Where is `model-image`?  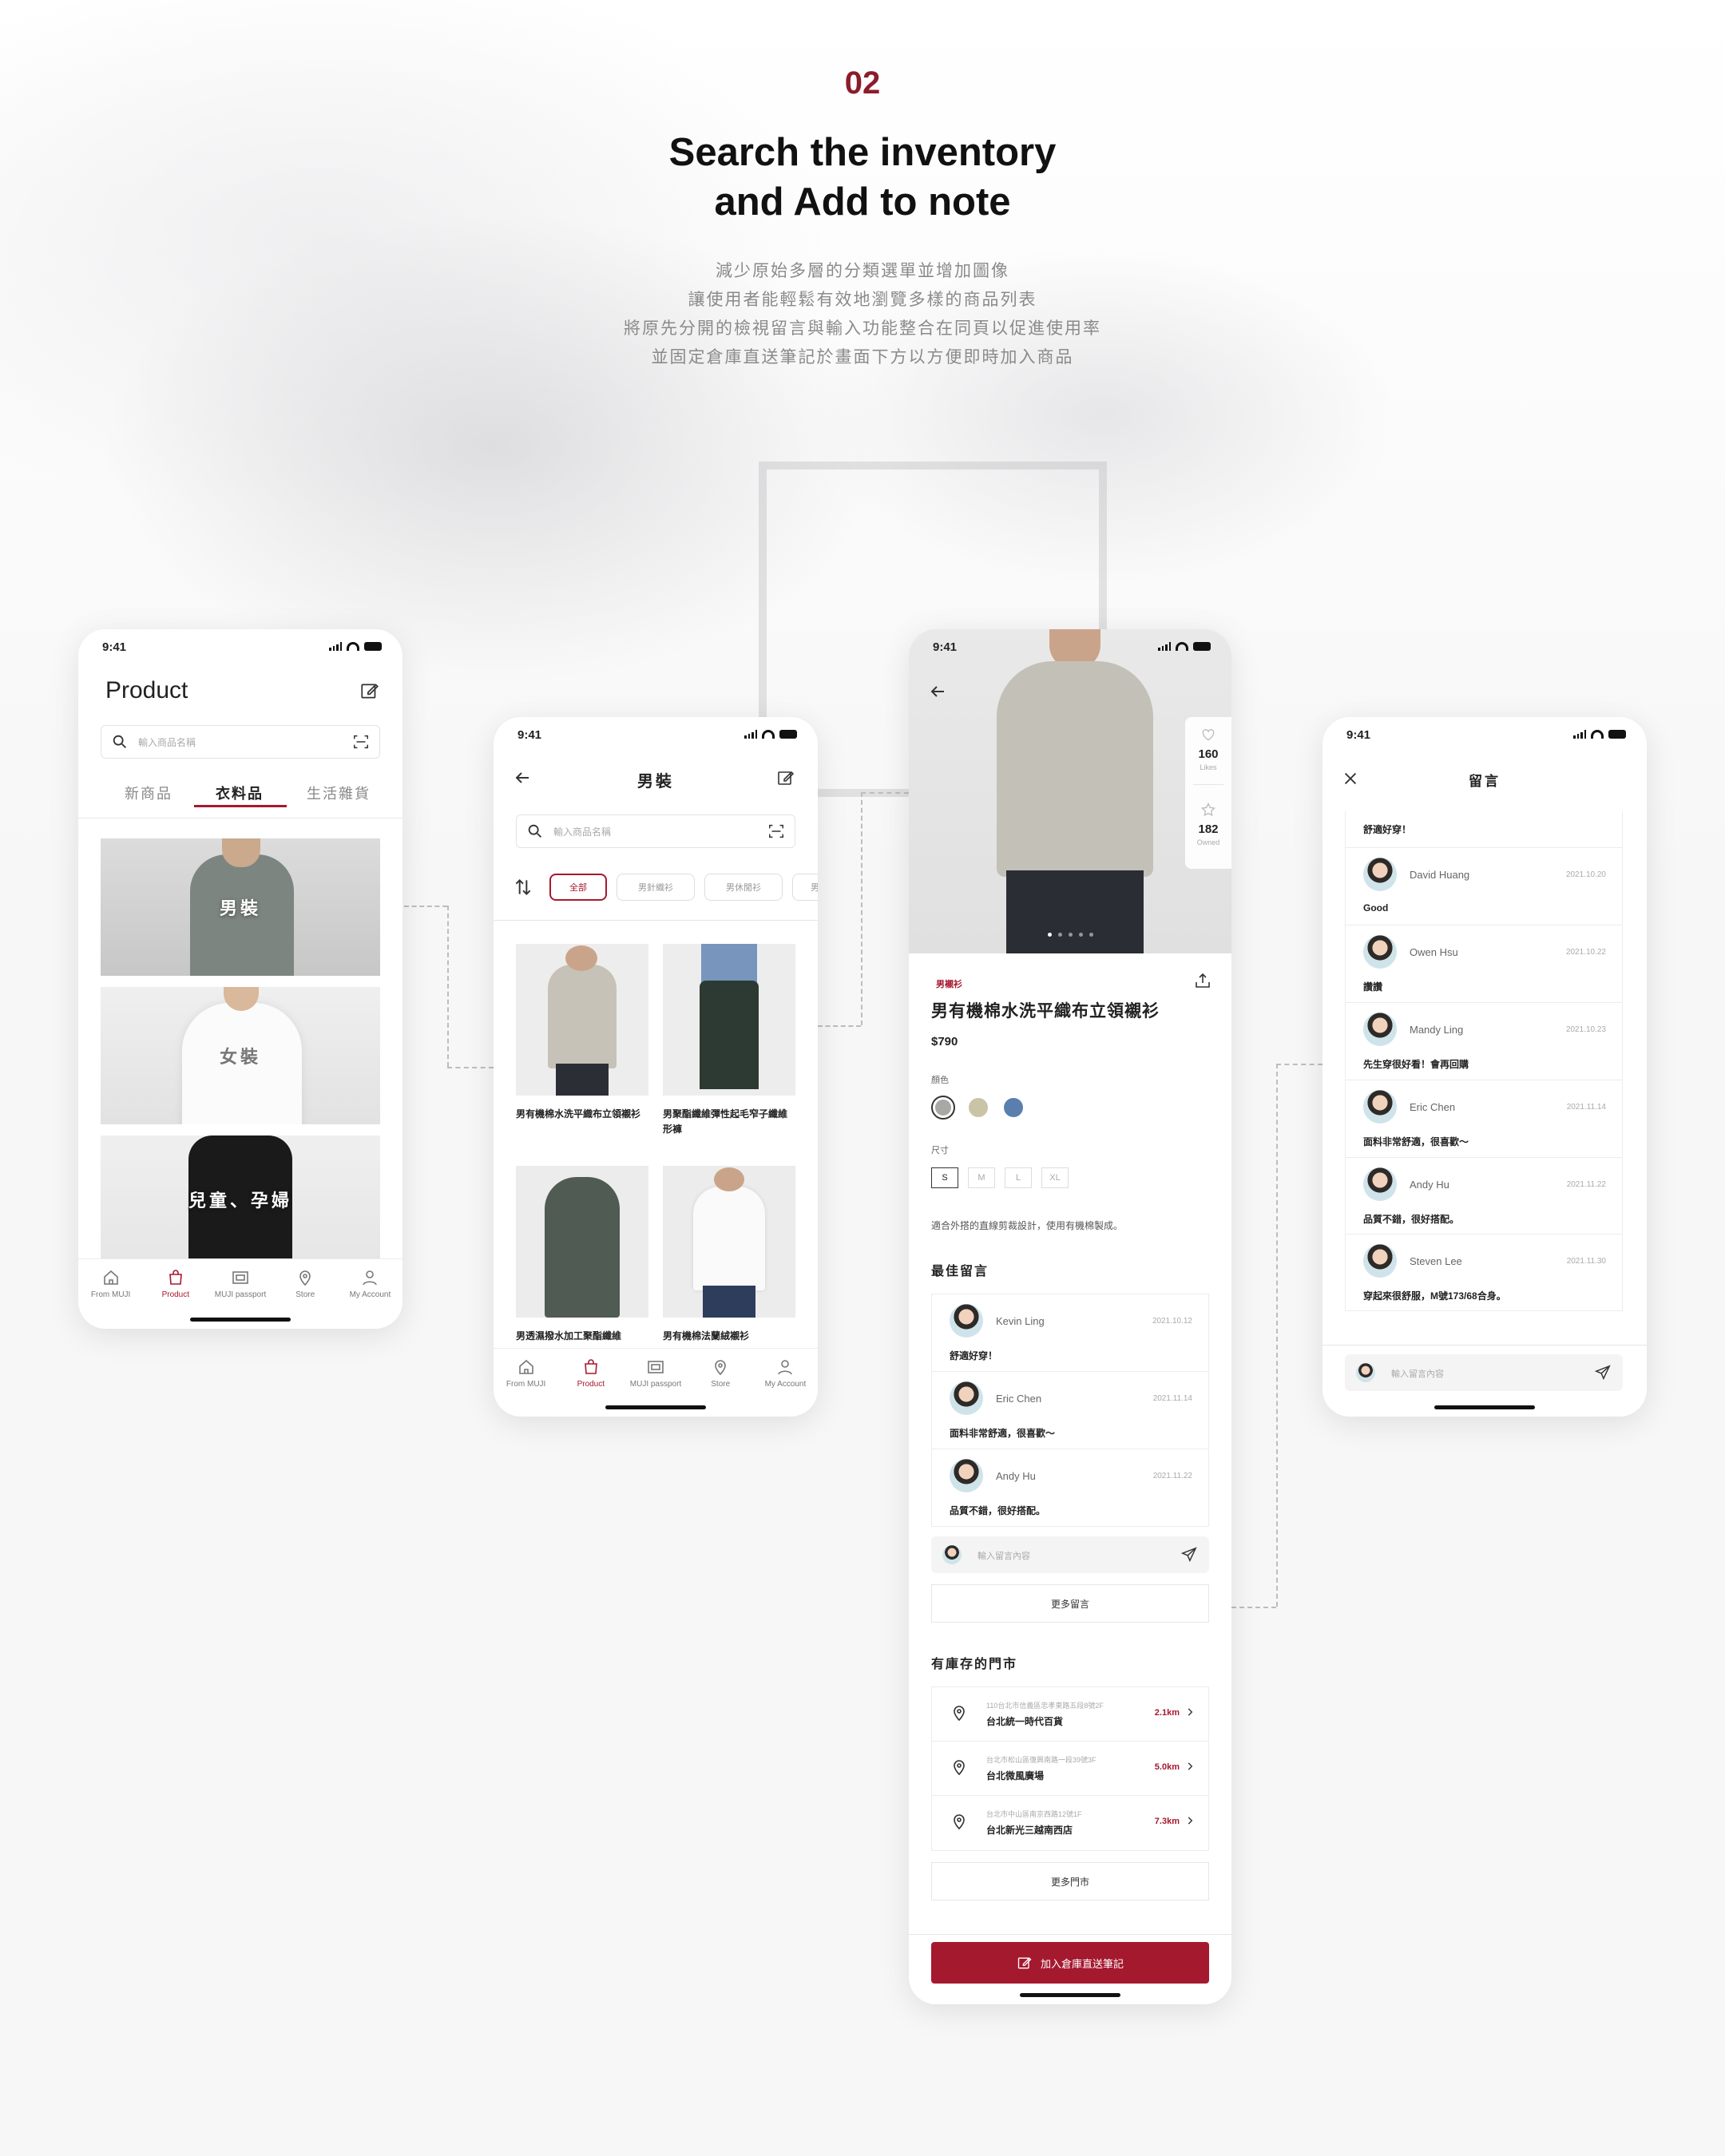
model-image is located at coordinates (583, 1080).